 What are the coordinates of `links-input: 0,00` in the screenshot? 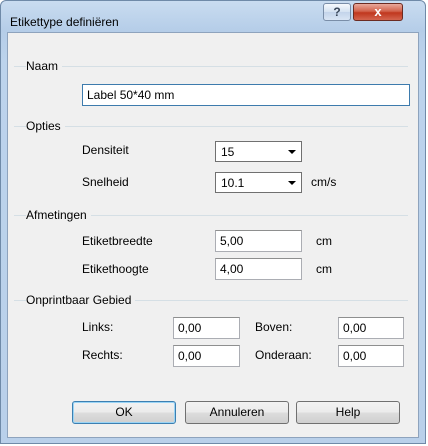 It's located at (206, 328).